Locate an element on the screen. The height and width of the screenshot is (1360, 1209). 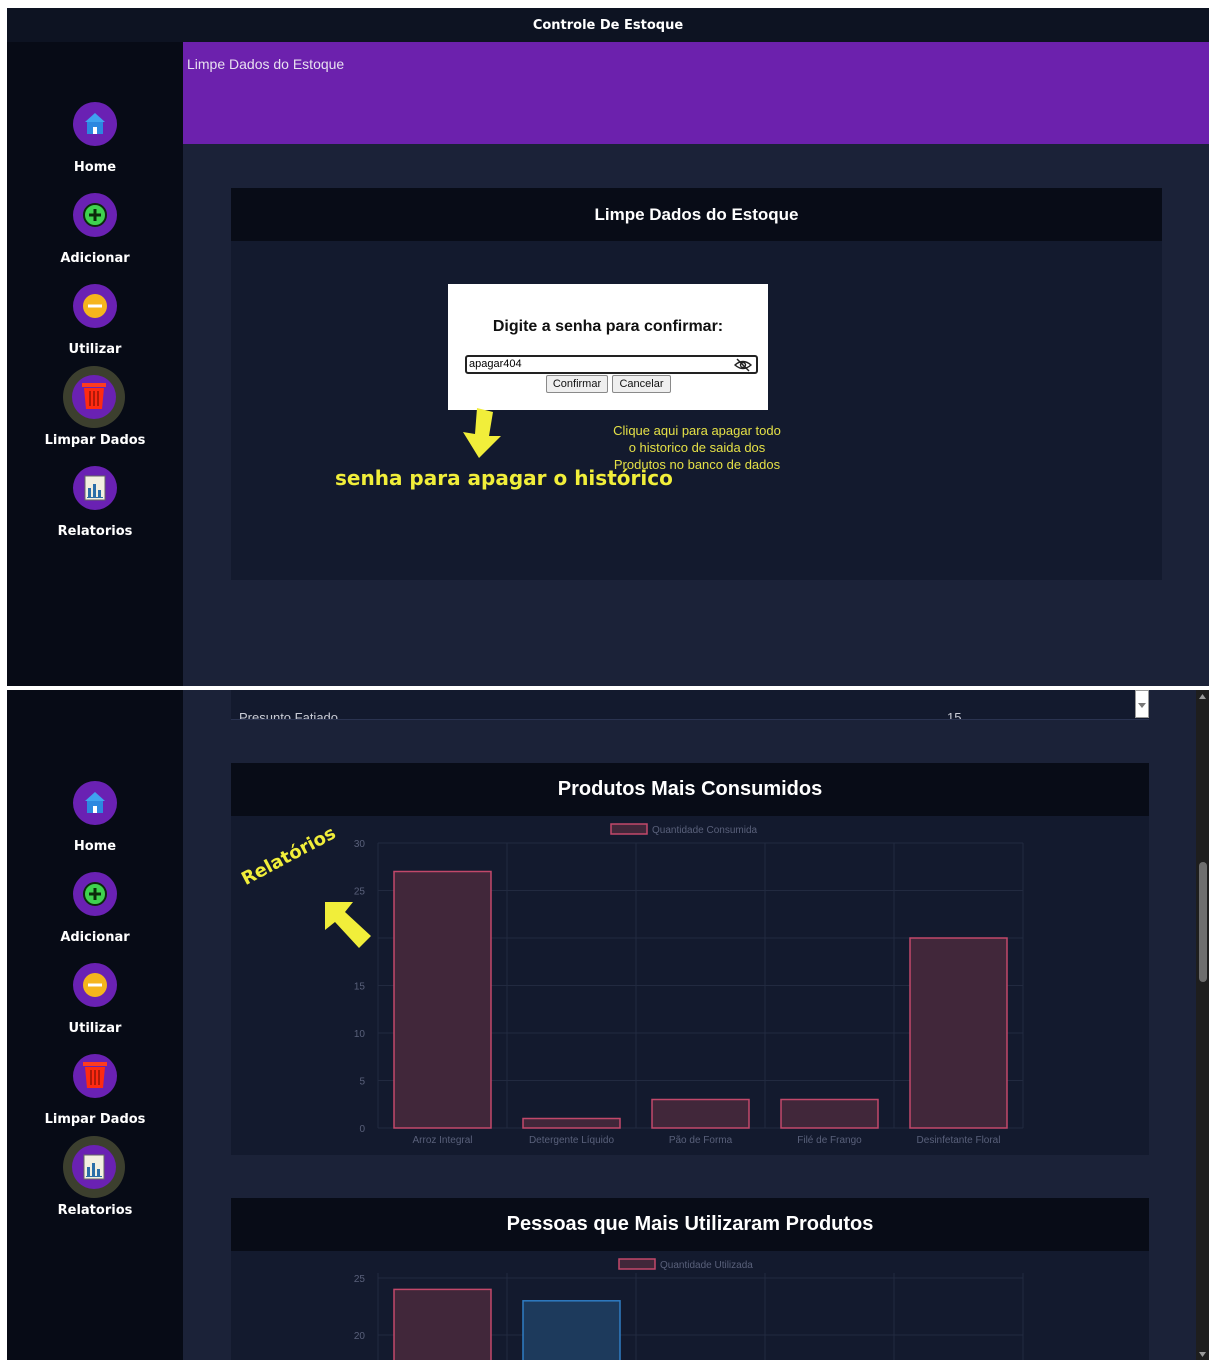
table-row: Presunto Fatiado 15 is located at coordinates (690, 705).